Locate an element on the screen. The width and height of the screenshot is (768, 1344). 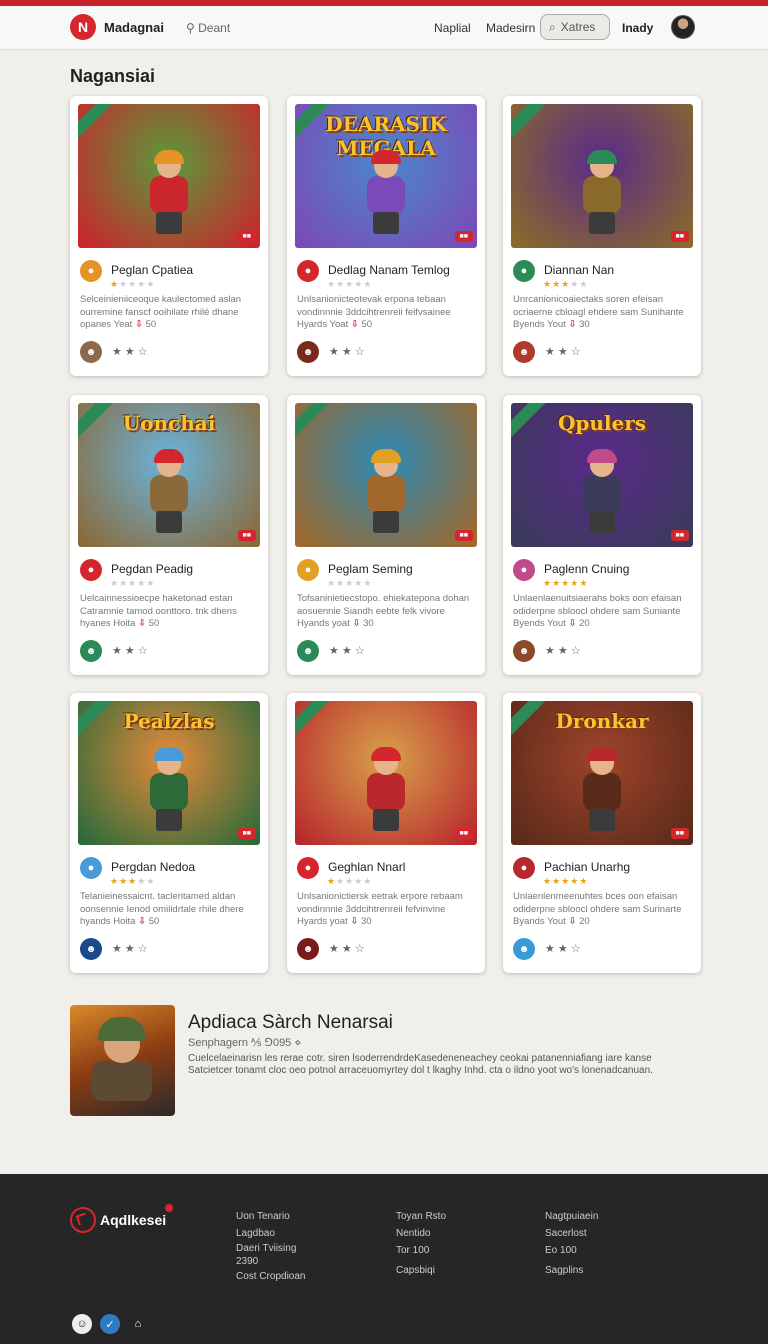
app-name: Pegdan Peadig is located at coordinates (152, 569).